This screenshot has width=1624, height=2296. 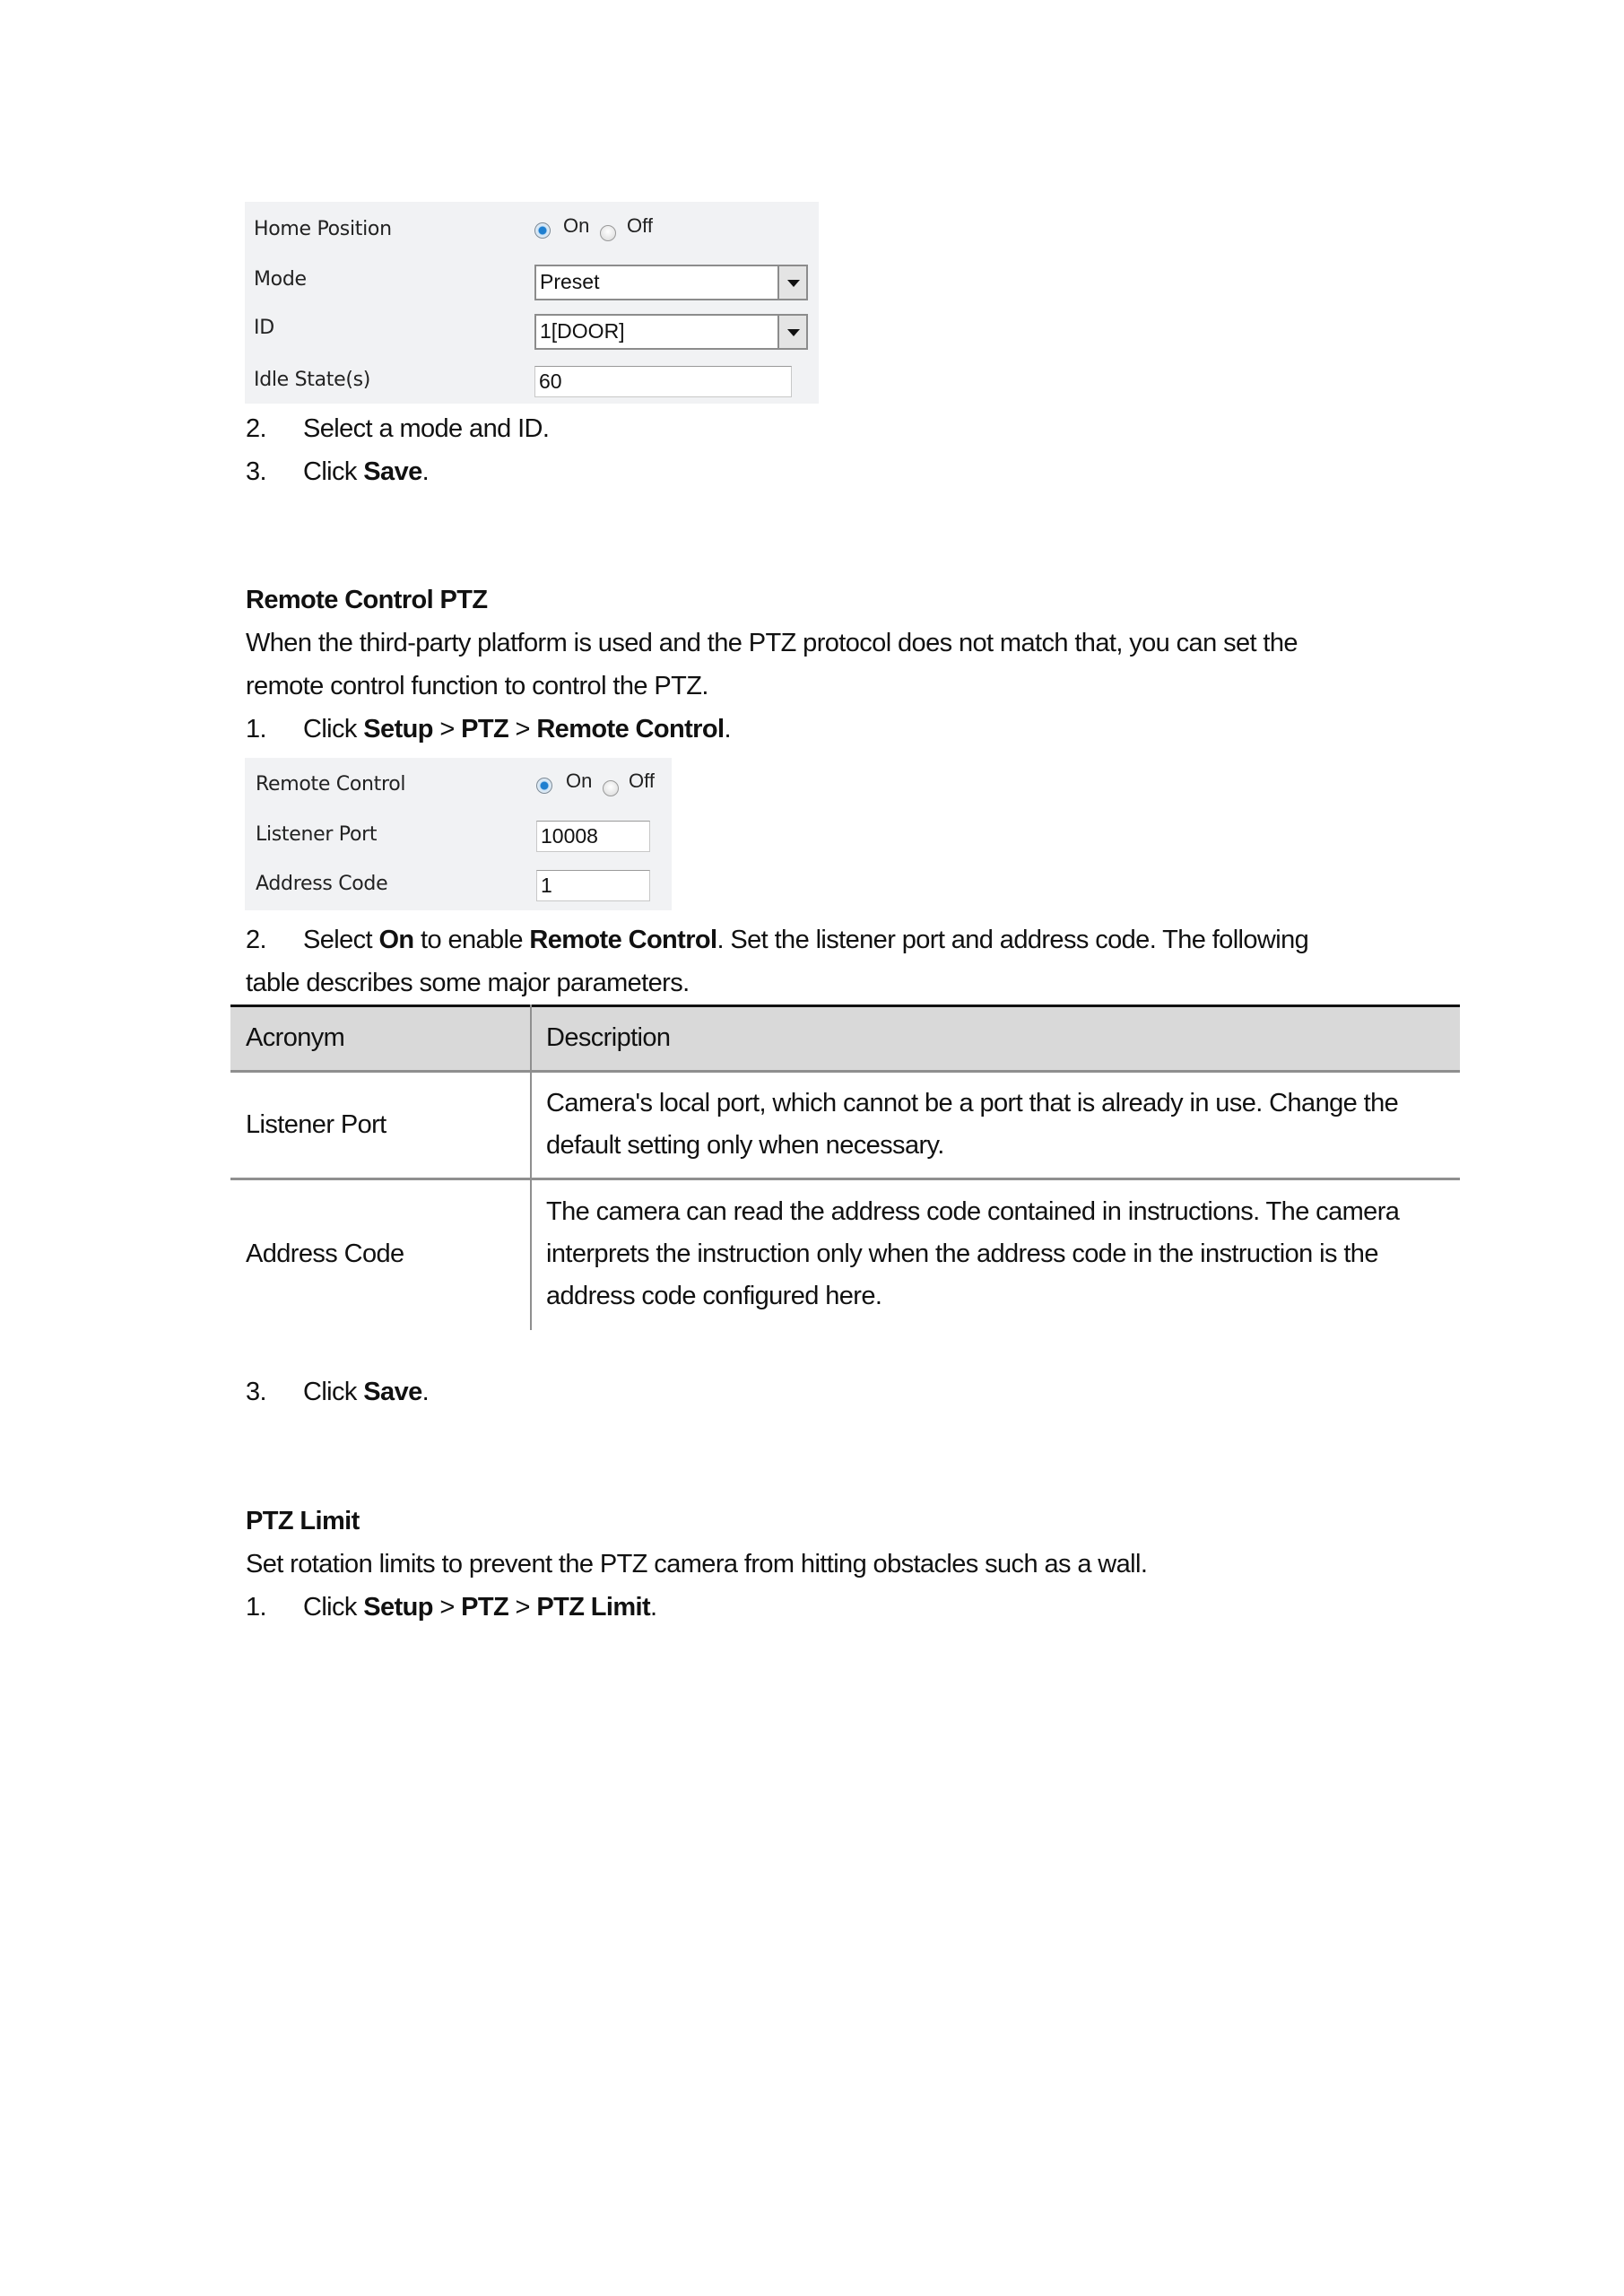 What do you see at coordinates (714, 1296) in the screenshot?
I see `table-cell-description: address code configured here.` at bounding box center [714, 1296].